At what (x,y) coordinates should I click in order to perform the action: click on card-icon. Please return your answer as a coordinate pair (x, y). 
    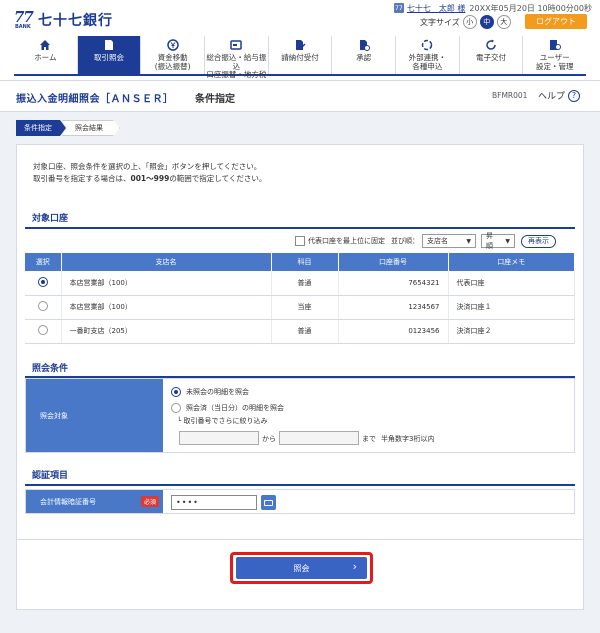
    Looking at the image, I should click on (236, 45).